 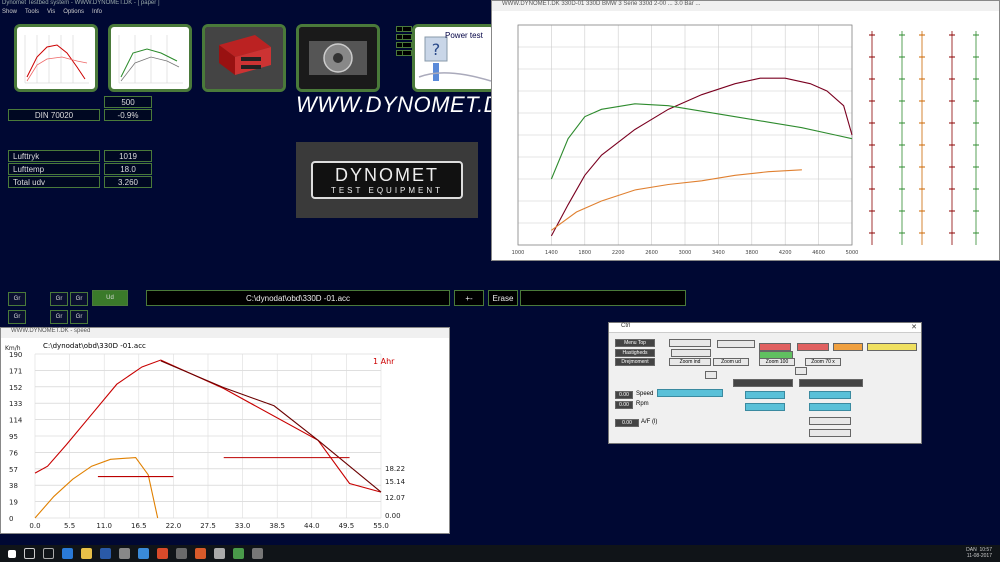 What do you see at coordinates (32, 14) in the screenshot?
I see `menu-tools: Tools` at bounding box center [32, 14].